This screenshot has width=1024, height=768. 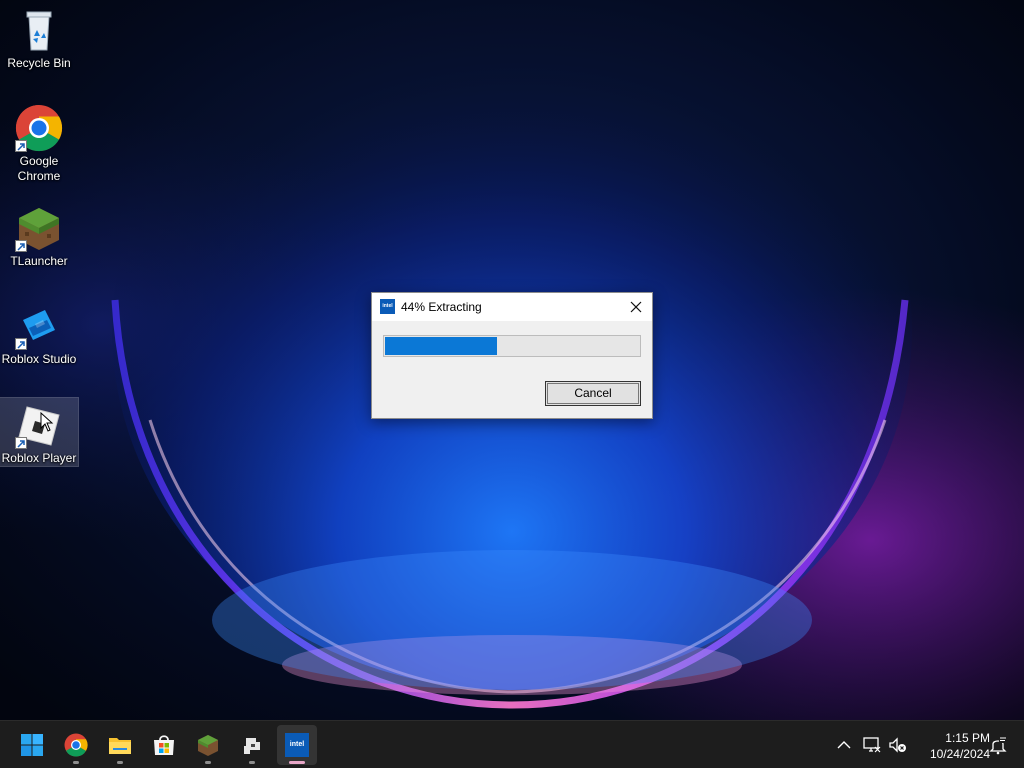 I want to click on intel-app-icon: intel, so click(x=387, y=306).